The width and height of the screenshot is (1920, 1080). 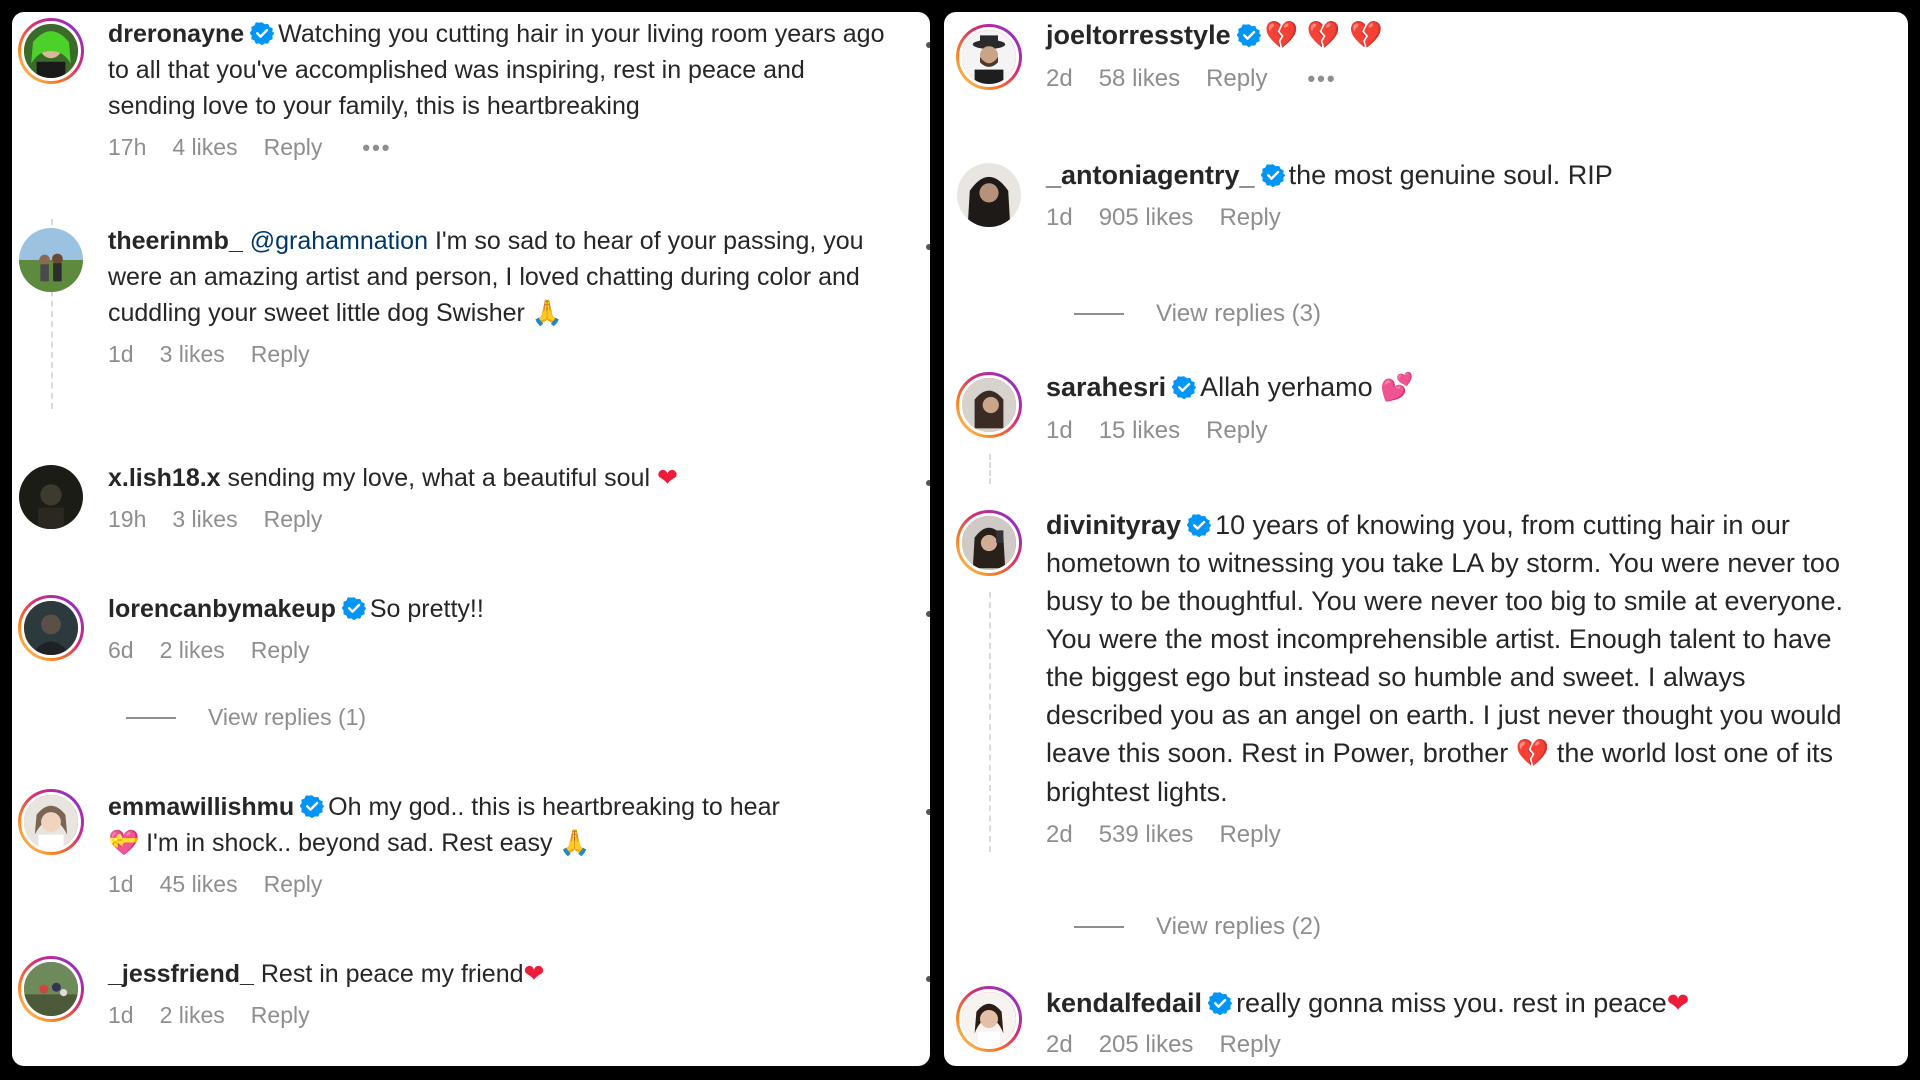 I want to click on comment-body: really gonna miss you. rest in peace, so click(x=1451, y=1003).